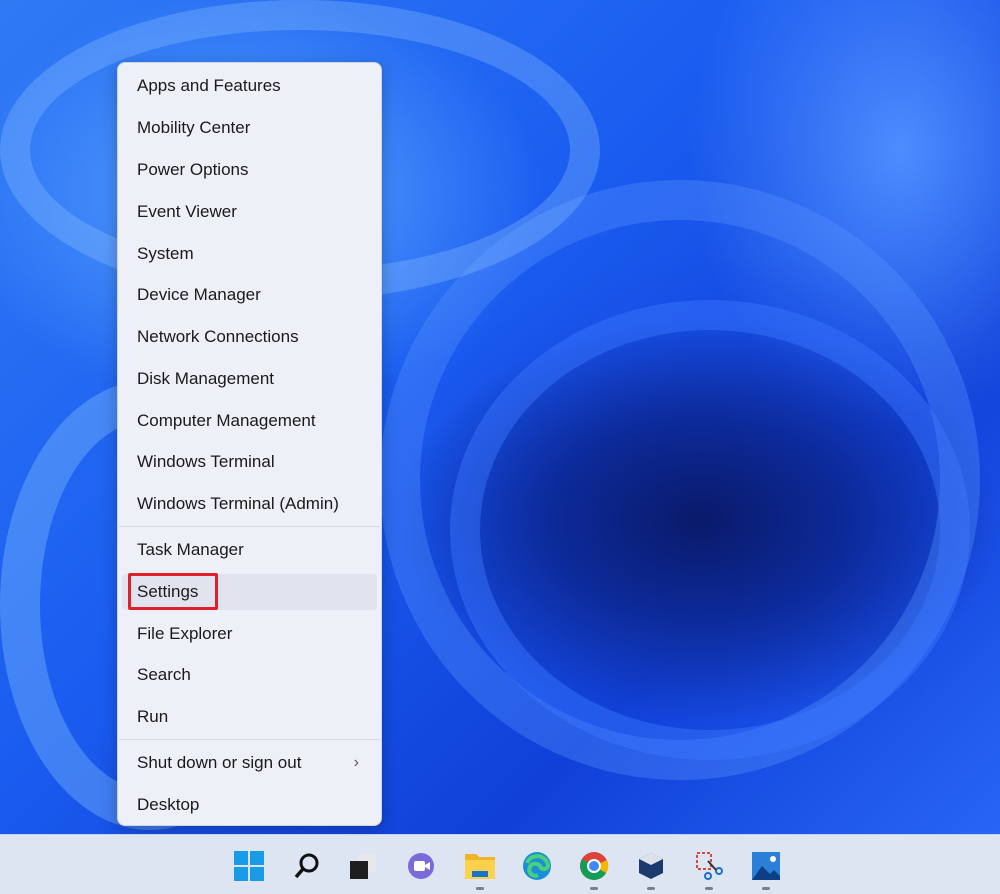  What do you see at coordinates (249, 295) in the screenshot?
I see `menu-item-device-manager: Device Manager` at bounding box center [249, 295].